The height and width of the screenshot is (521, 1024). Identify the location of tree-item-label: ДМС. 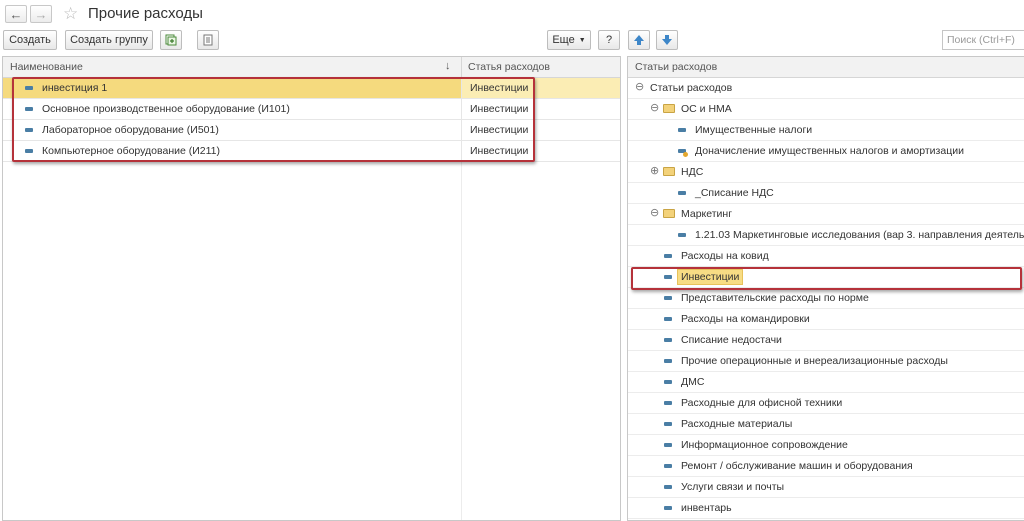
(693, 382).